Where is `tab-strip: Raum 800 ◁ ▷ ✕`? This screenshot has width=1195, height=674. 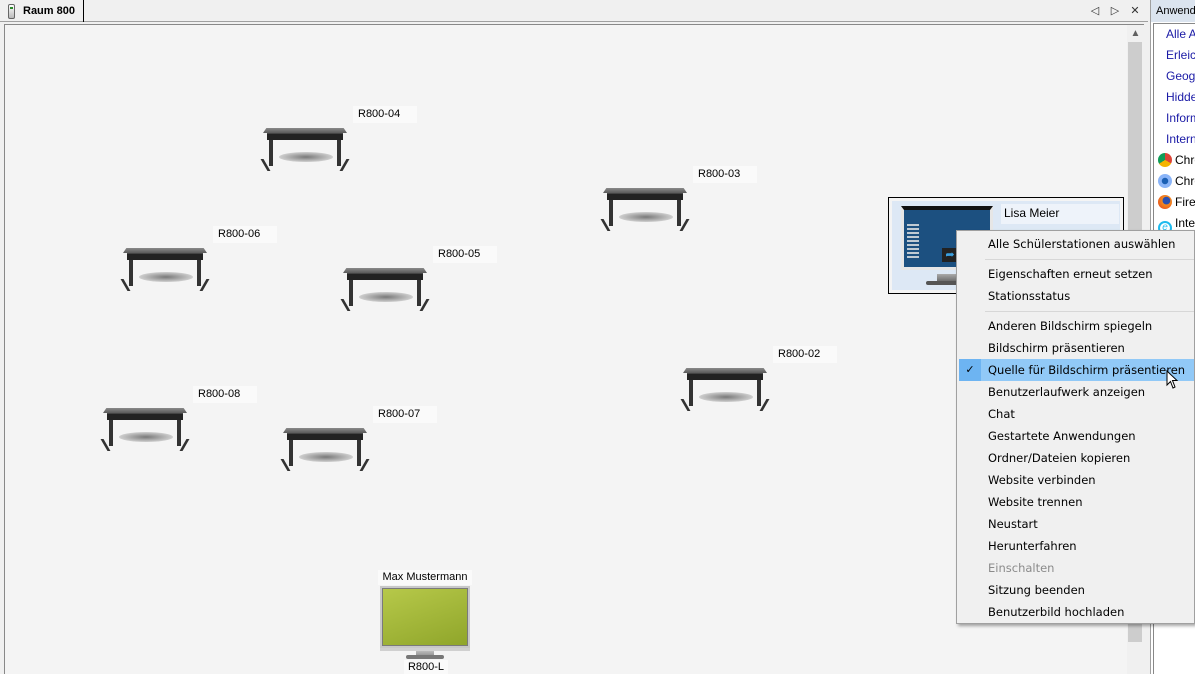 tab-strip: Raum 800 ◁ ▷ ✕ is located at coordinates (574, 11).